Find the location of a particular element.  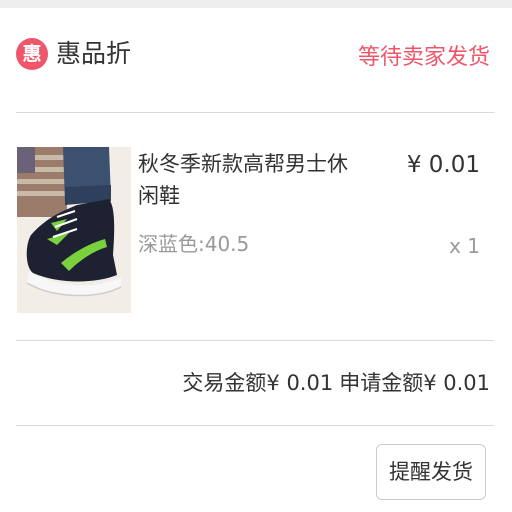

product-image is located at coordinates (74, 230).